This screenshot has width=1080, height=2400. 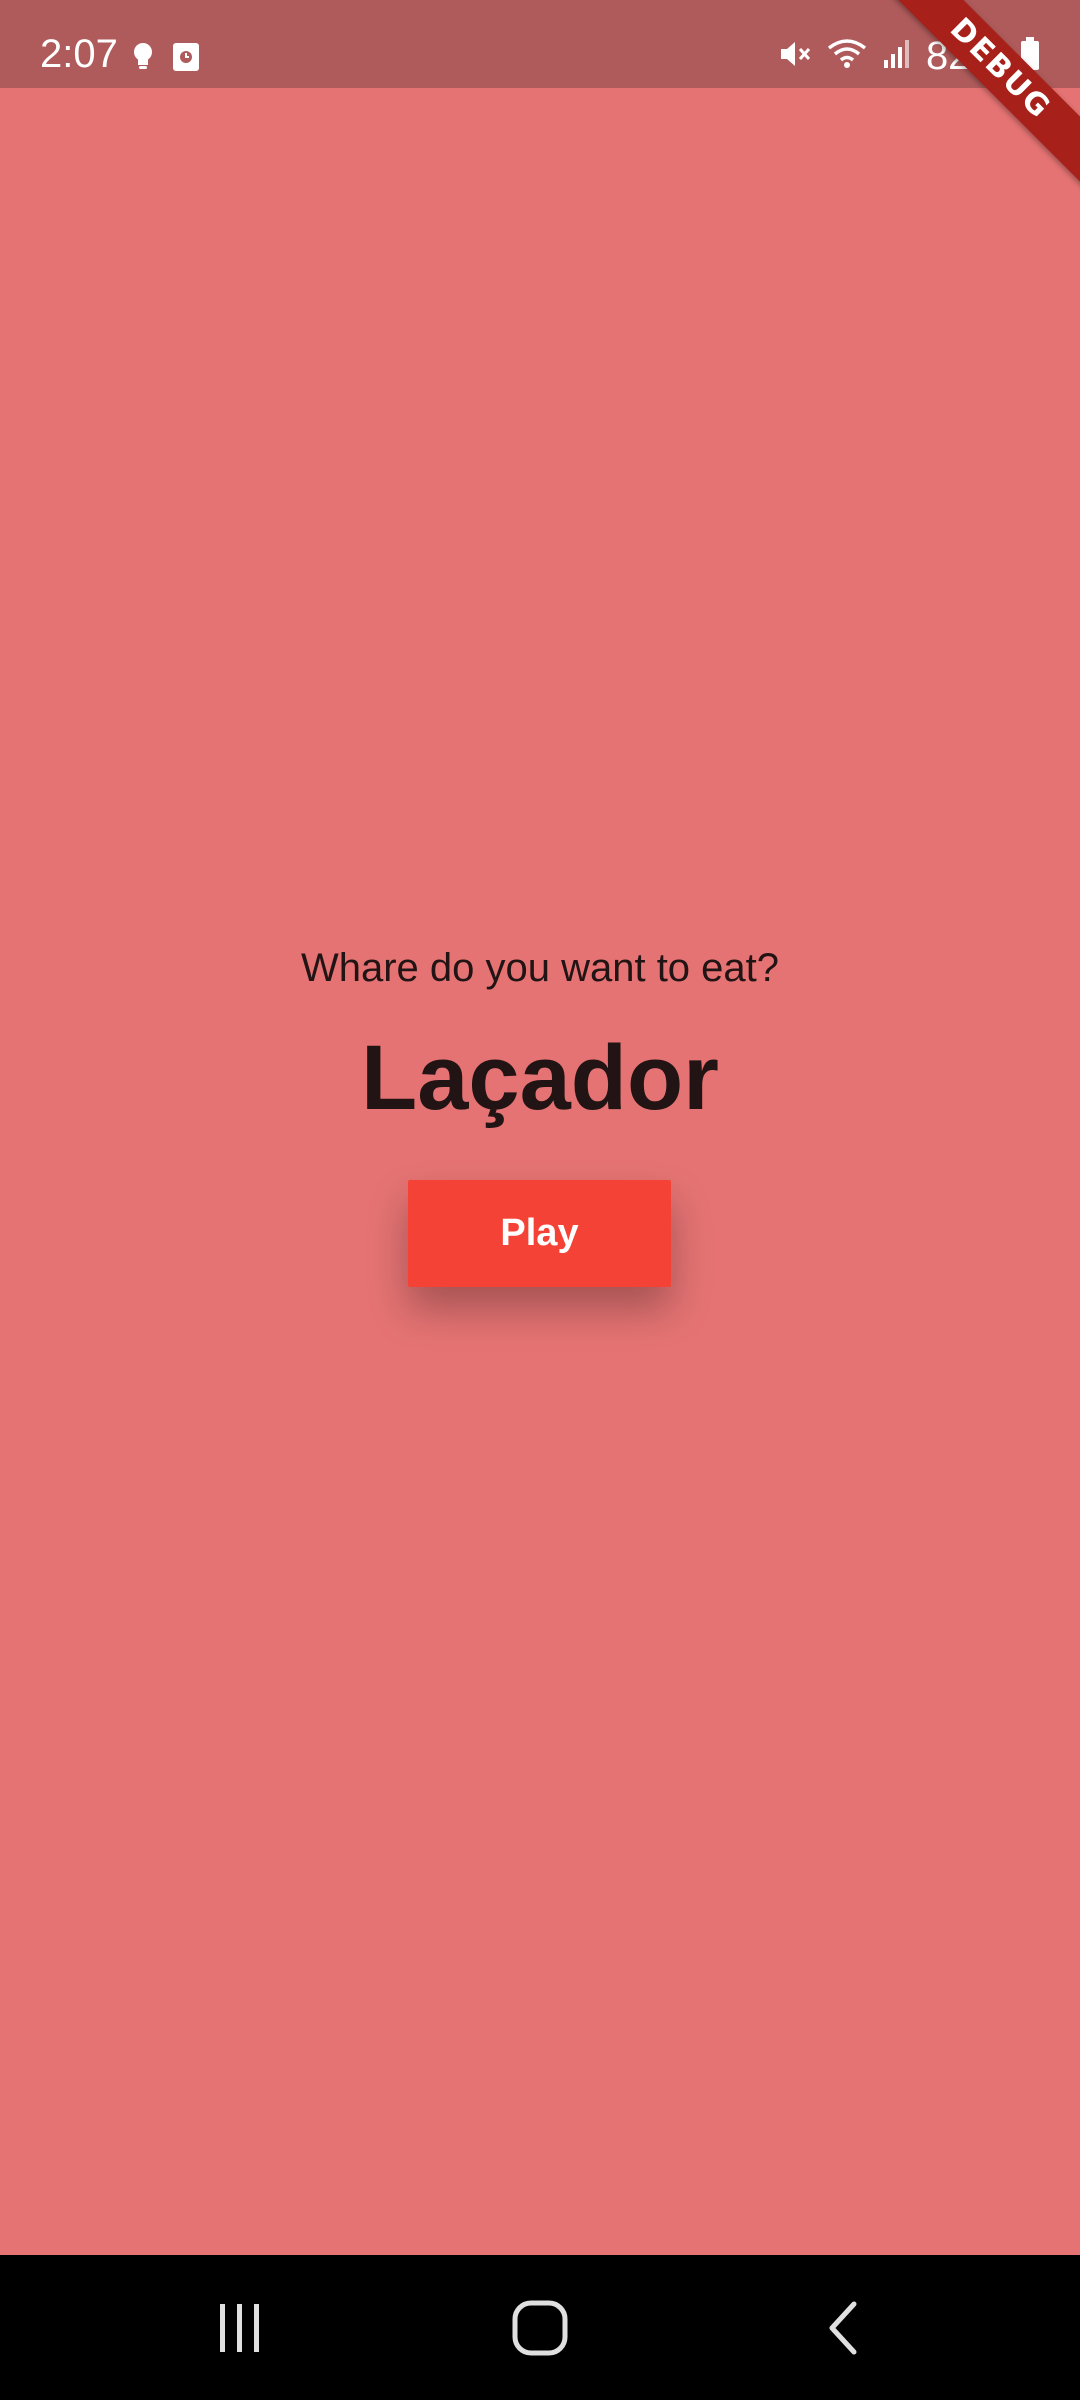 I want to click on home-button, so click(x=540, y=2330).